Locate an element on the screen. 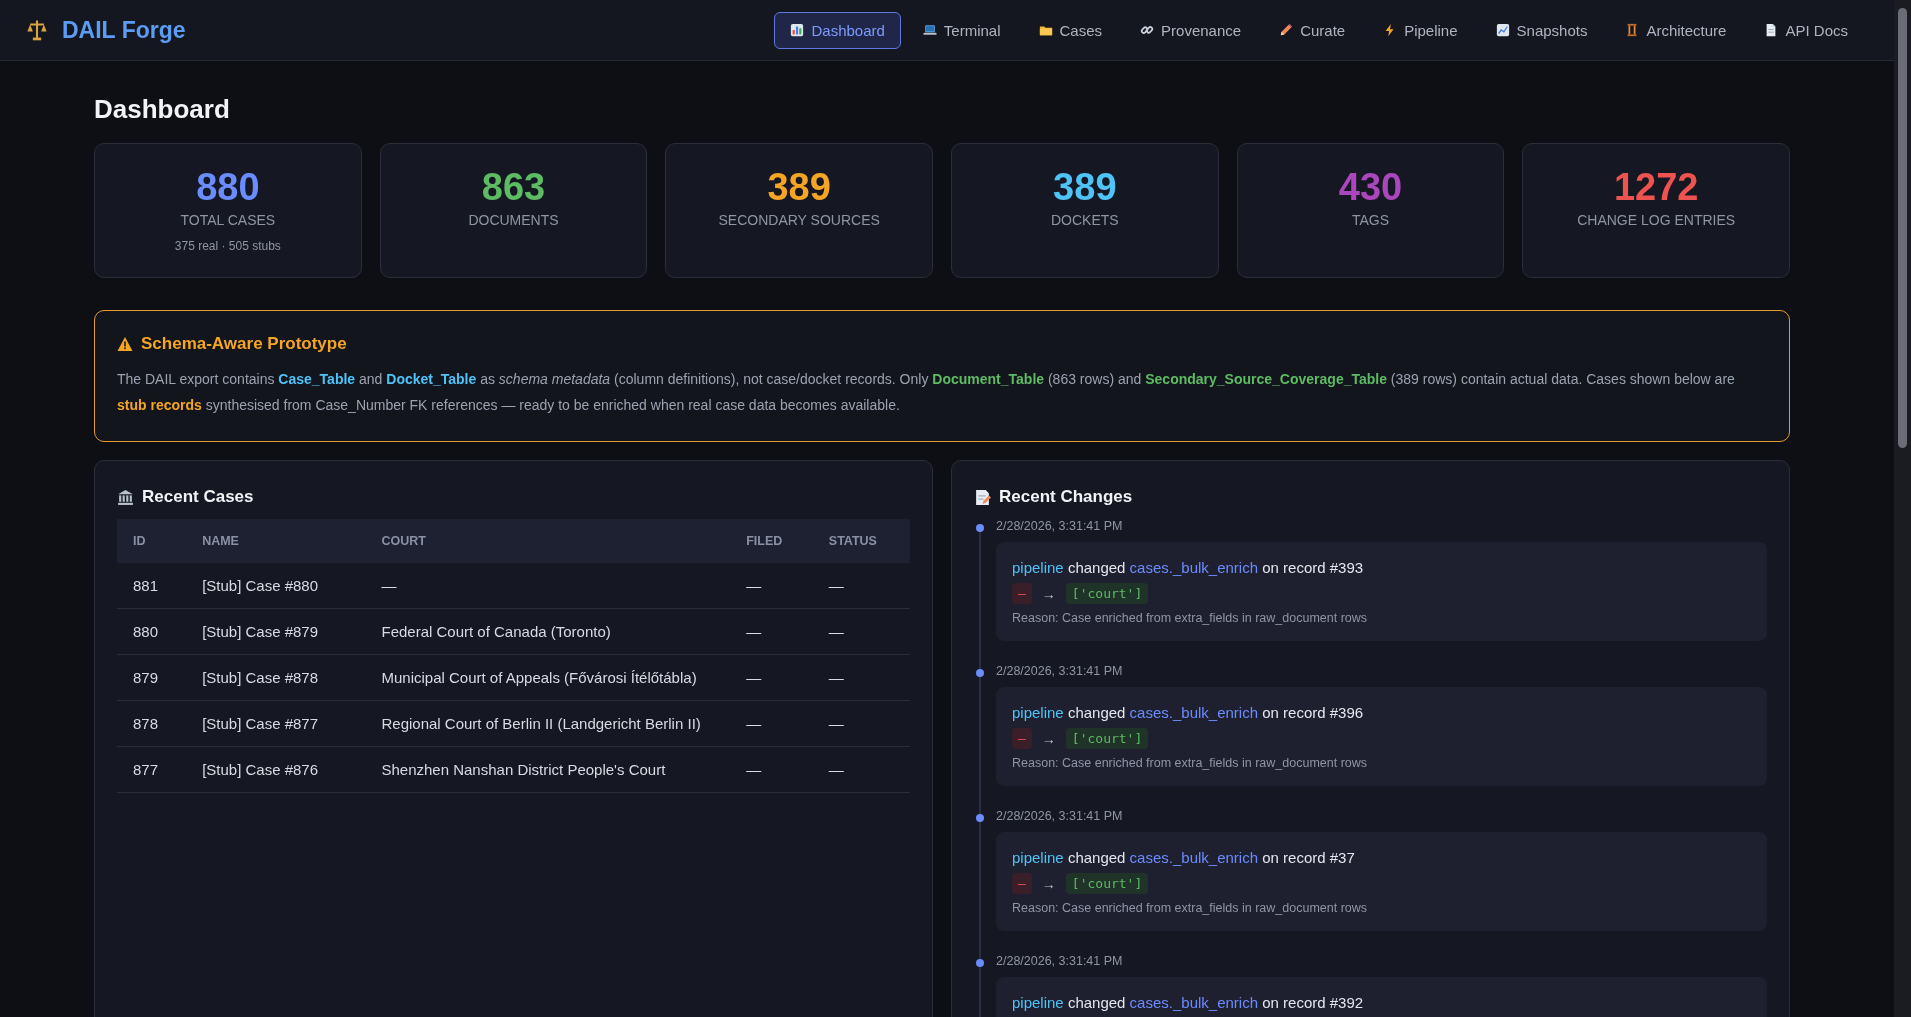  table-cell: Federal Court of Canada (Toronto) is located at coordinates (496, 631).